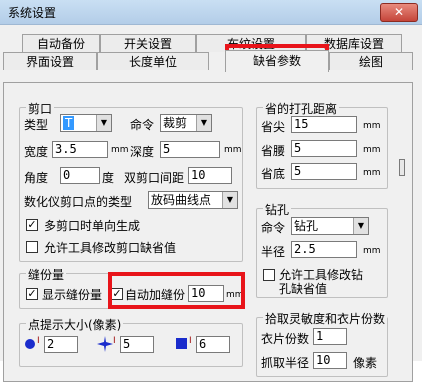 The height and width of the screenshot is (382, 422). Describe the element at coordinates (154, 178) in the screenshot. I see `cut-gap-label: 双剪口间距` at that location.